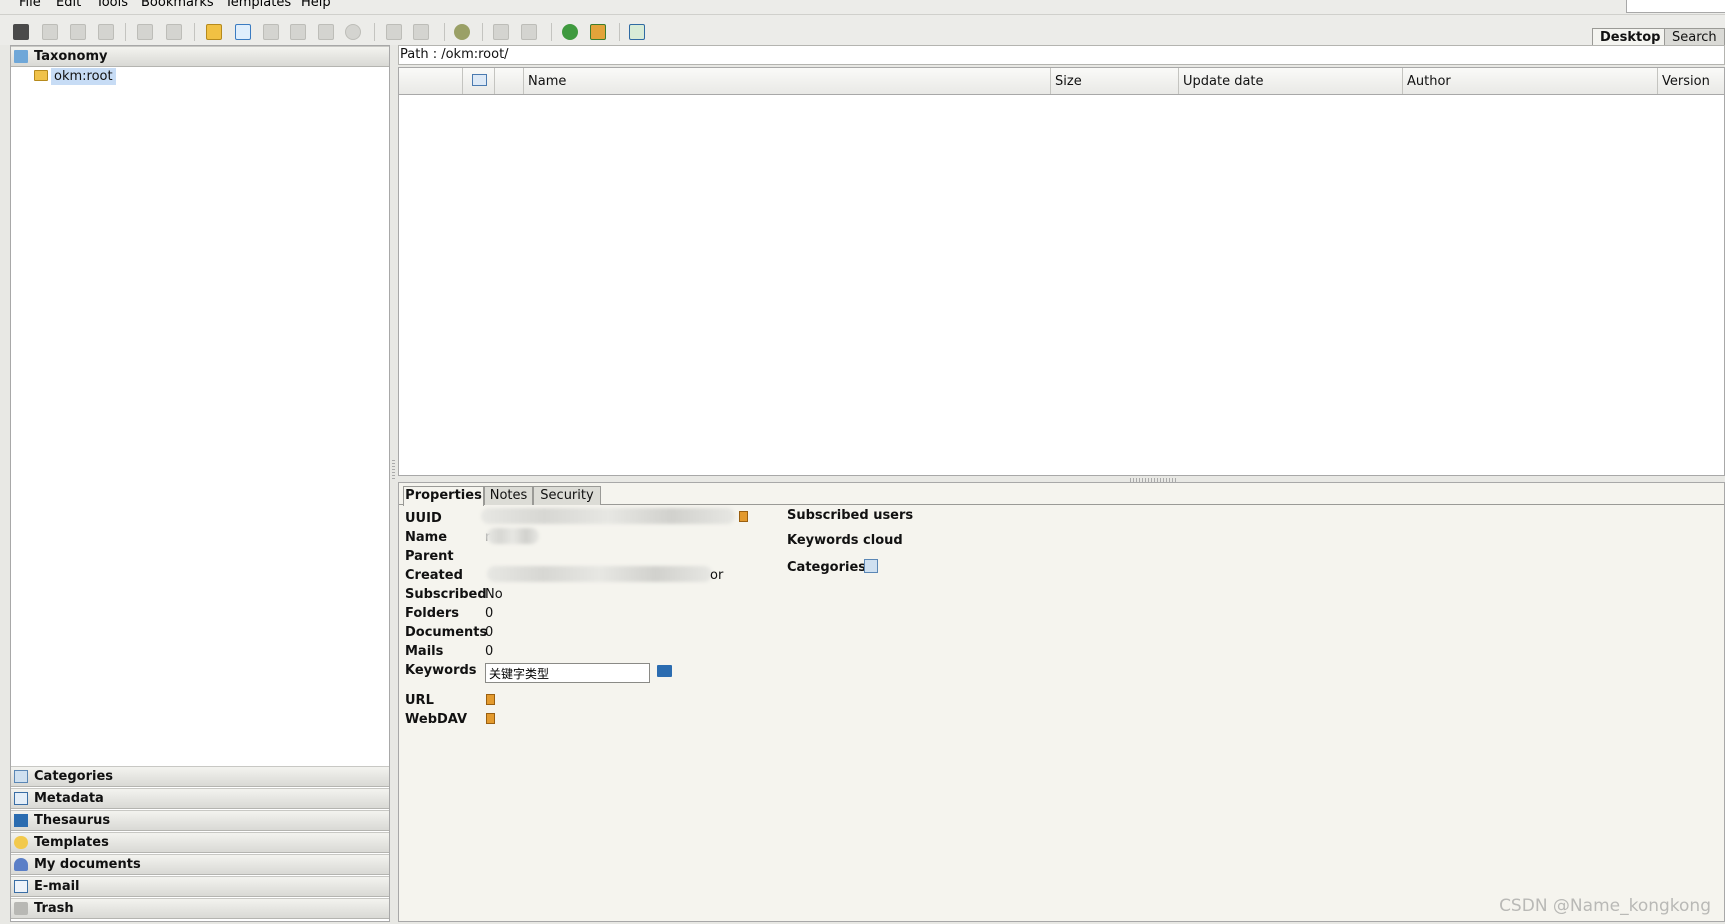  Describe the element at coordinates (1675, 6) in the screenshot. I see `top-search-input` at that location.